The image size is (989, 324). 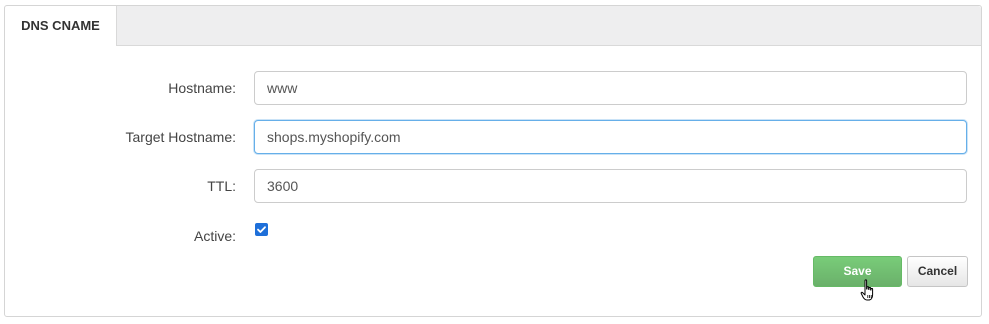 I want to click on hostname-label: Hostname:, so click(x=202, y=88).